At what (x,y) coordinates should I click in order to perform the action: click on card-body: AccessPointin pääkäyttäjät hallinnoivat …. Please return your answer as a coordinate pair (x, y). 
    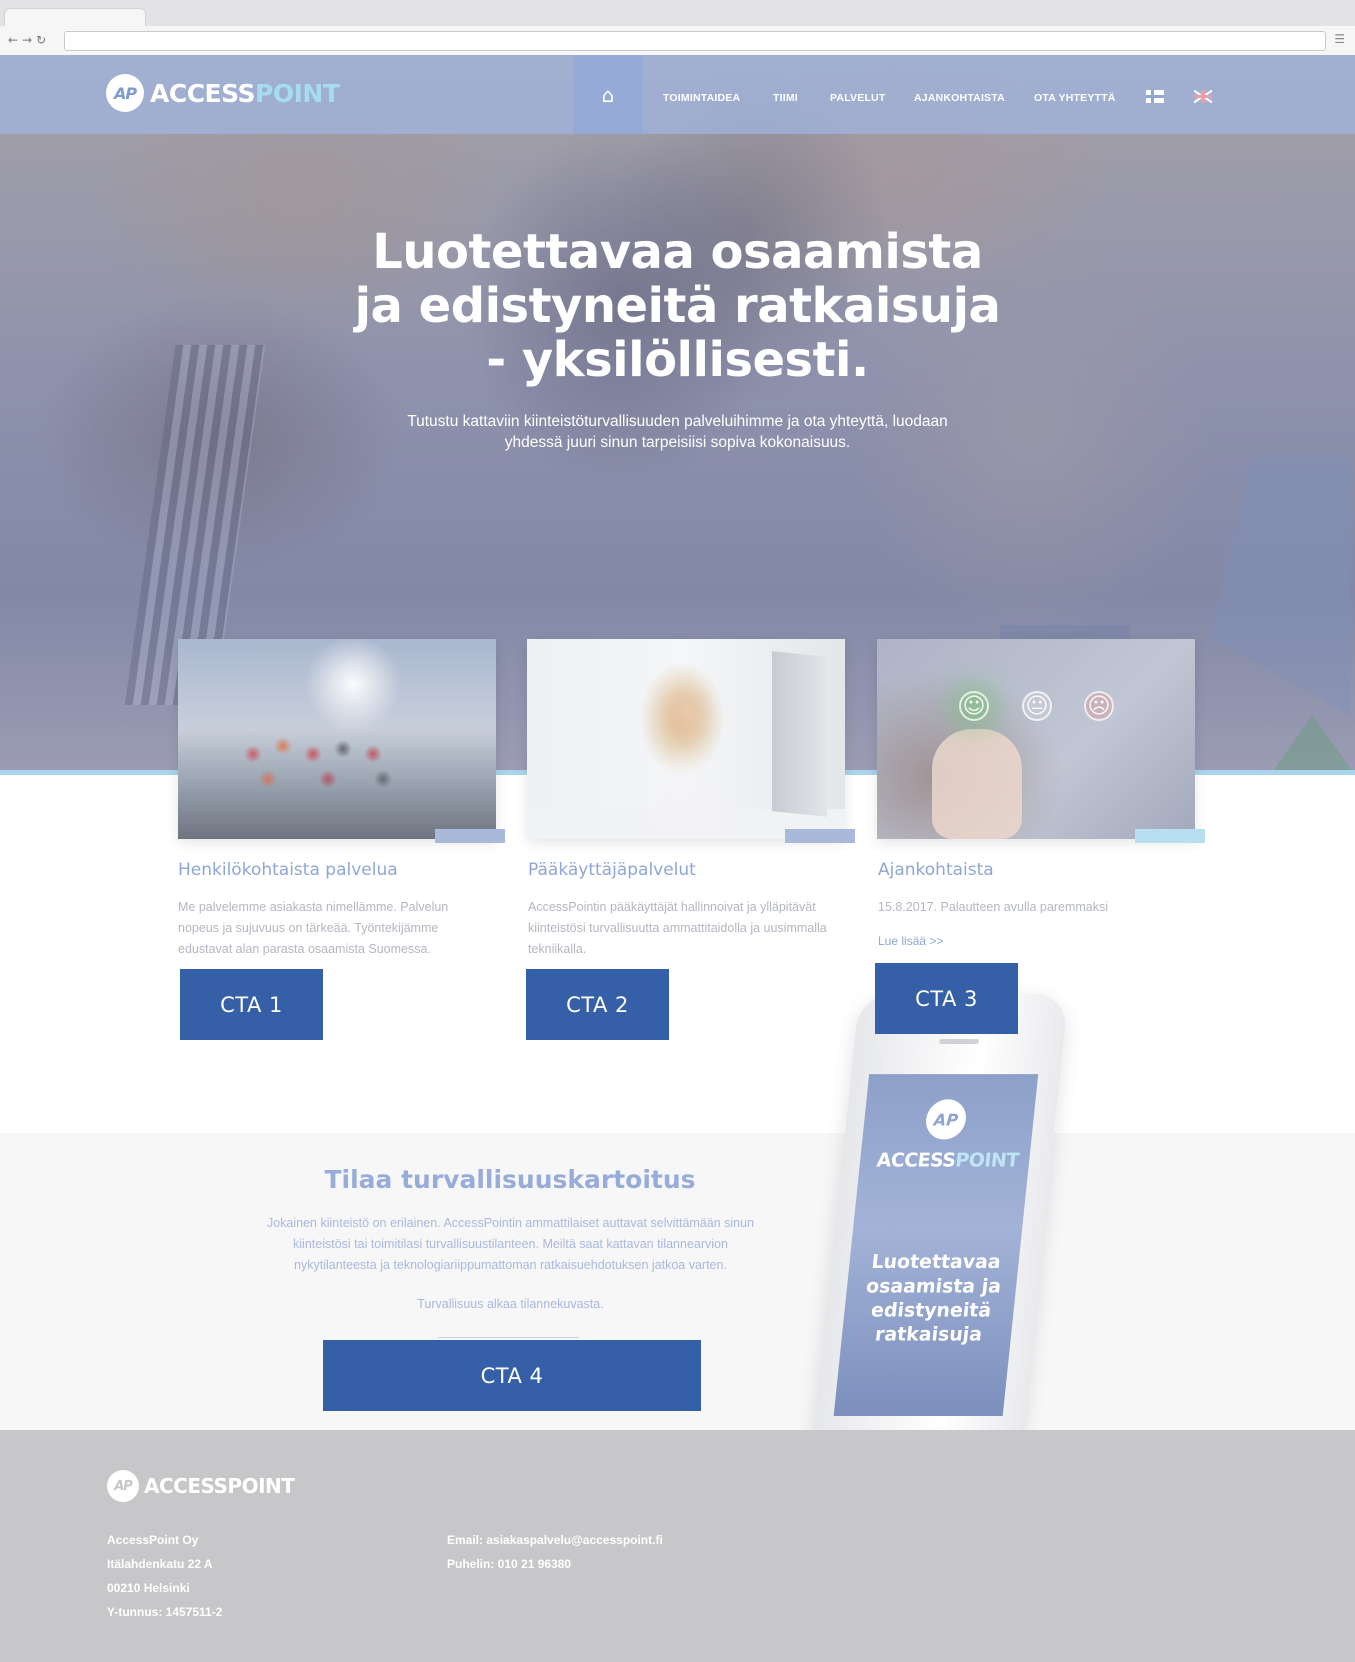
    Looking at the image, I should click on (677, 928).